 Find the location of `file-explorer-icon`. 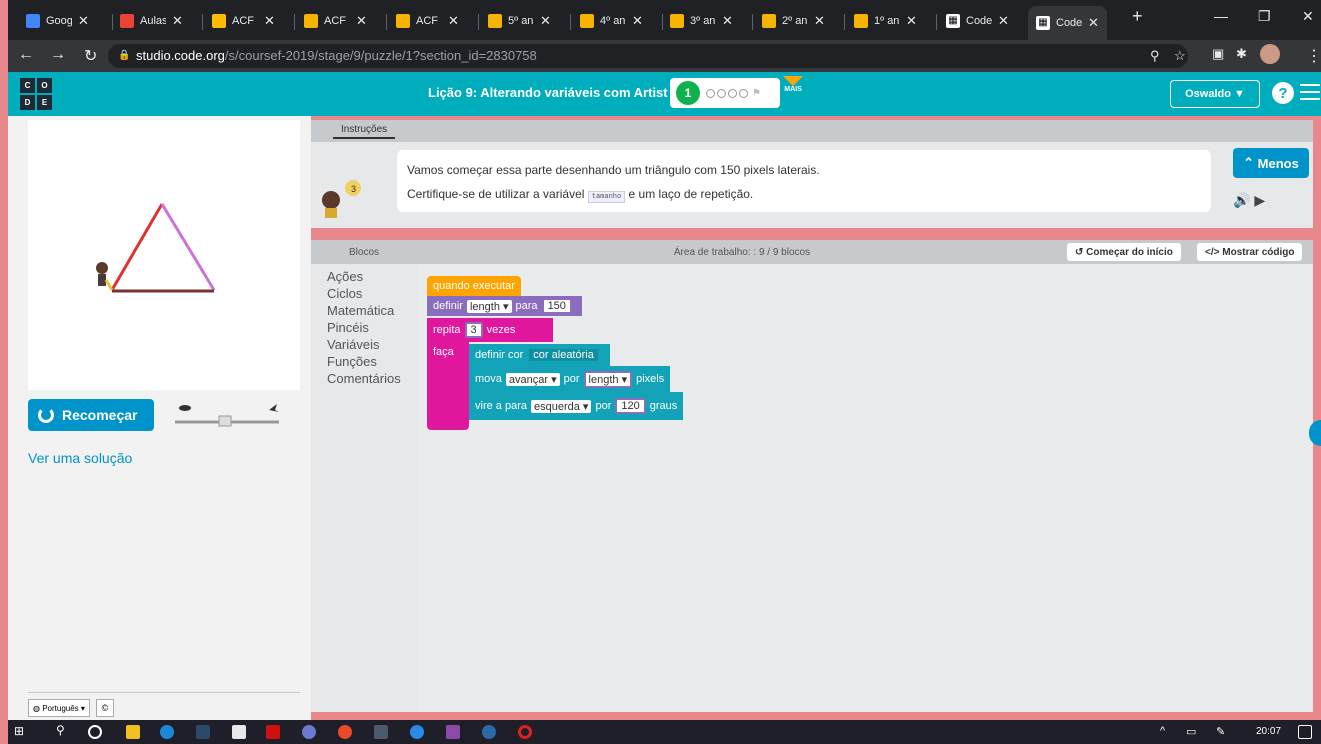

file-explorer-icon is located at coordinates (133, 732).